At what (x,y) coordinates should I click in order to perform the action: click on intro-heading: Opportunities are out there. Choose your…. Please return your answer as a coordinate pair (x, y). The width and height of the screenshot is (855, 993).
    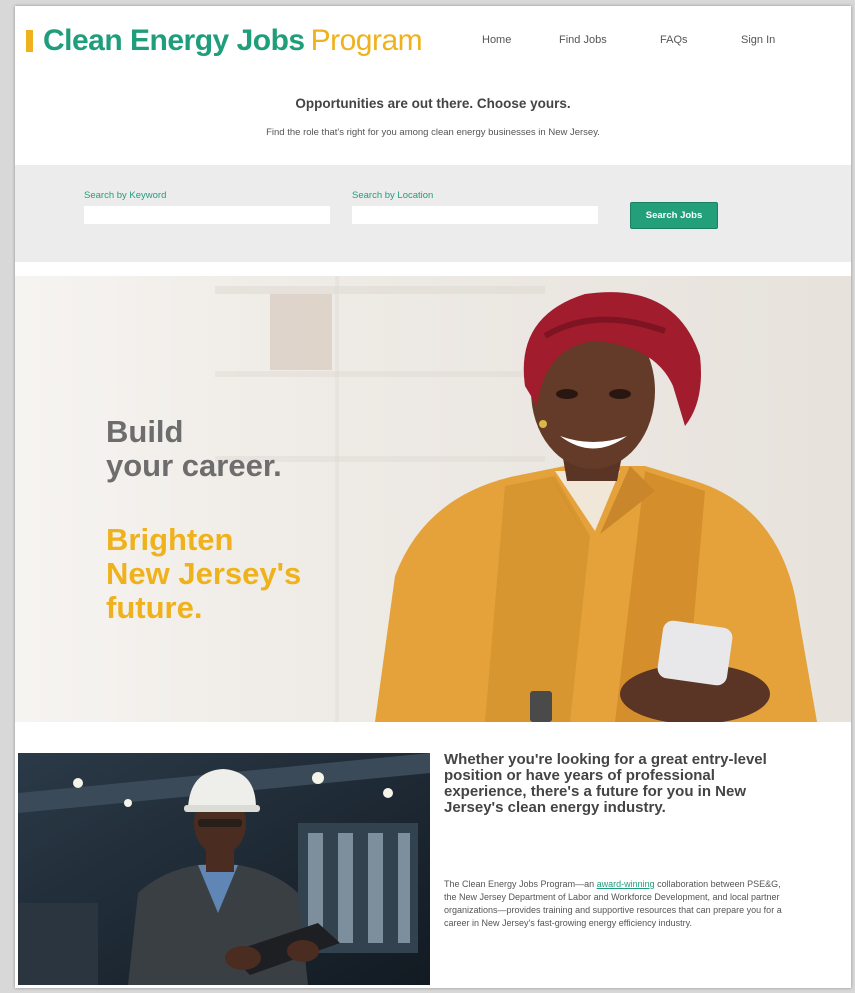
    Looking at the image, I should click on (433, 103).